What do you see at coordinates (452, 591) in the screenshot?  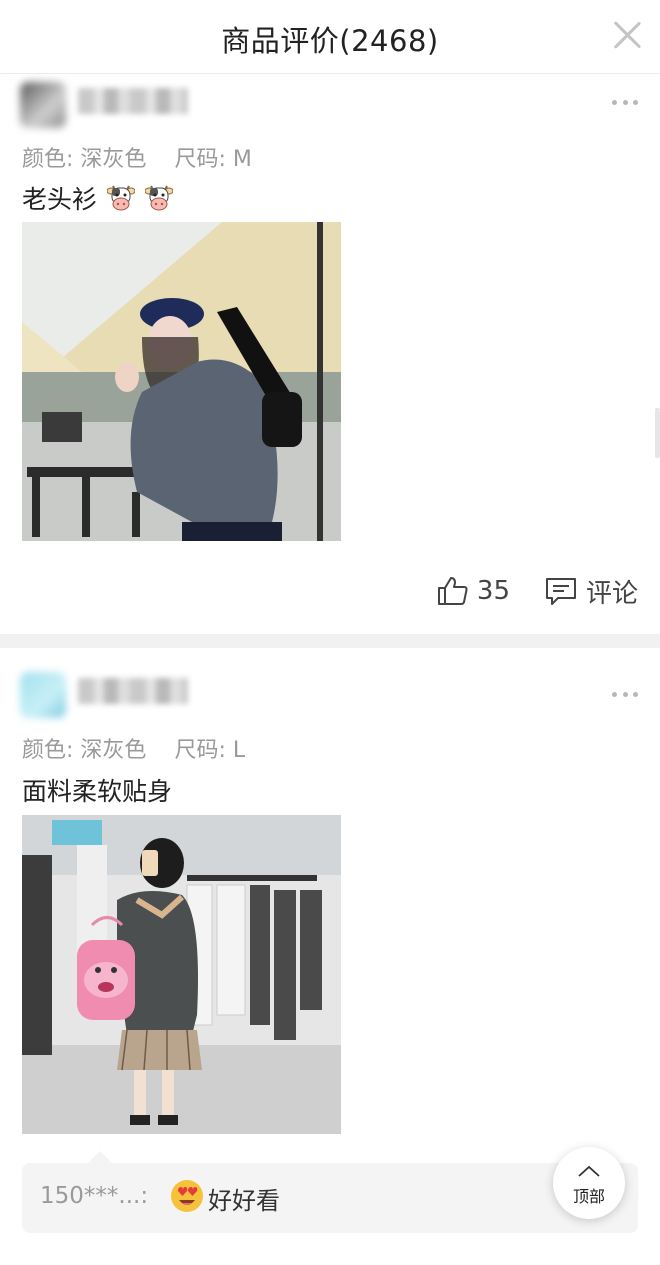 I see `thumbs-up-icon` at bounding box center [452, 591].